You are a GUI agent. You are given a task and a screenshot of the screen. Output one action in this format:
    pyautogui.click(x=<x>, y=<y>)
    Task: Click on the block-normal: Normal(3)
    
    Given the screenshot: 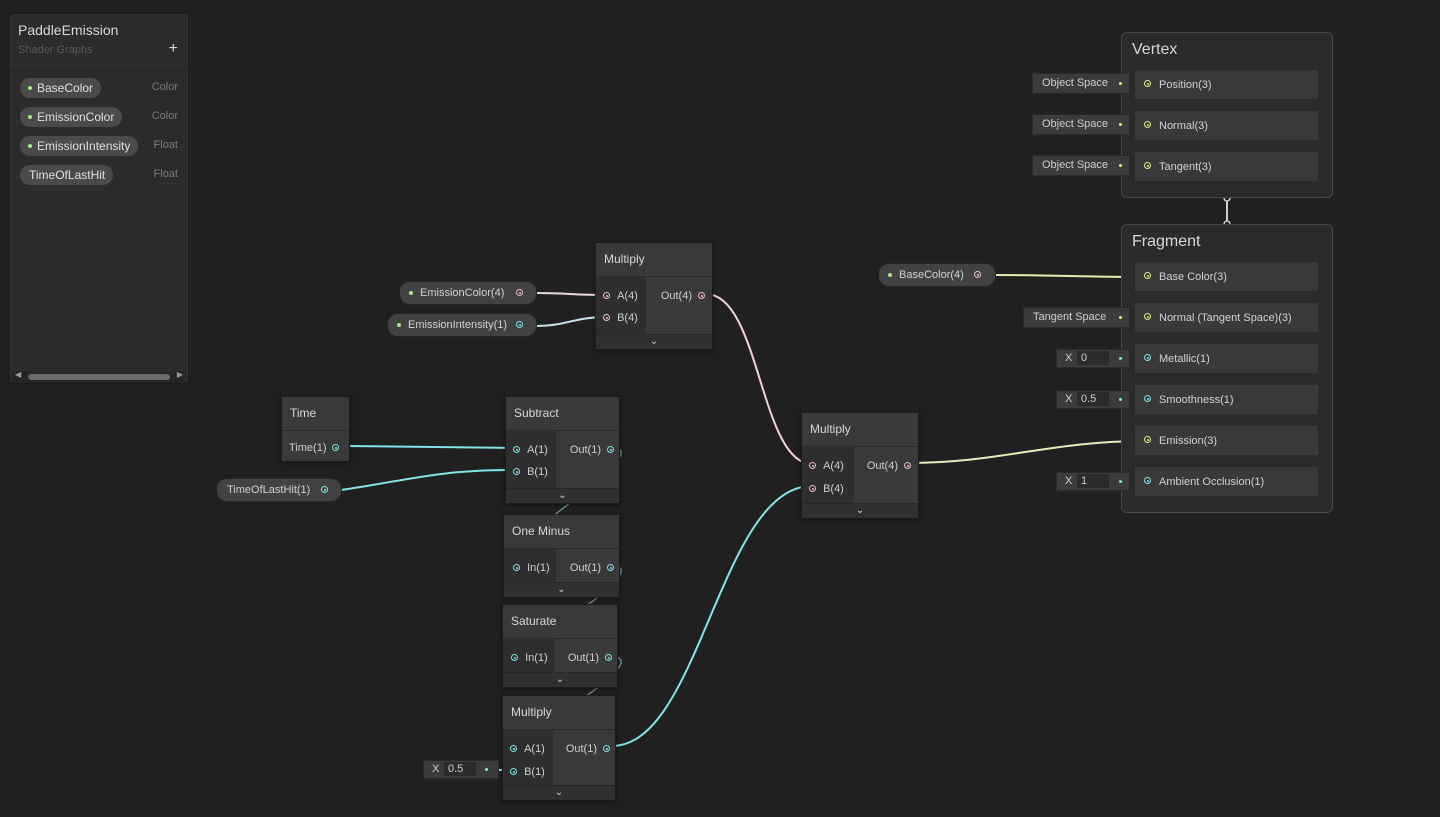 What is the action you would take?
    pyautogui.click(x=1226, y=125)
    